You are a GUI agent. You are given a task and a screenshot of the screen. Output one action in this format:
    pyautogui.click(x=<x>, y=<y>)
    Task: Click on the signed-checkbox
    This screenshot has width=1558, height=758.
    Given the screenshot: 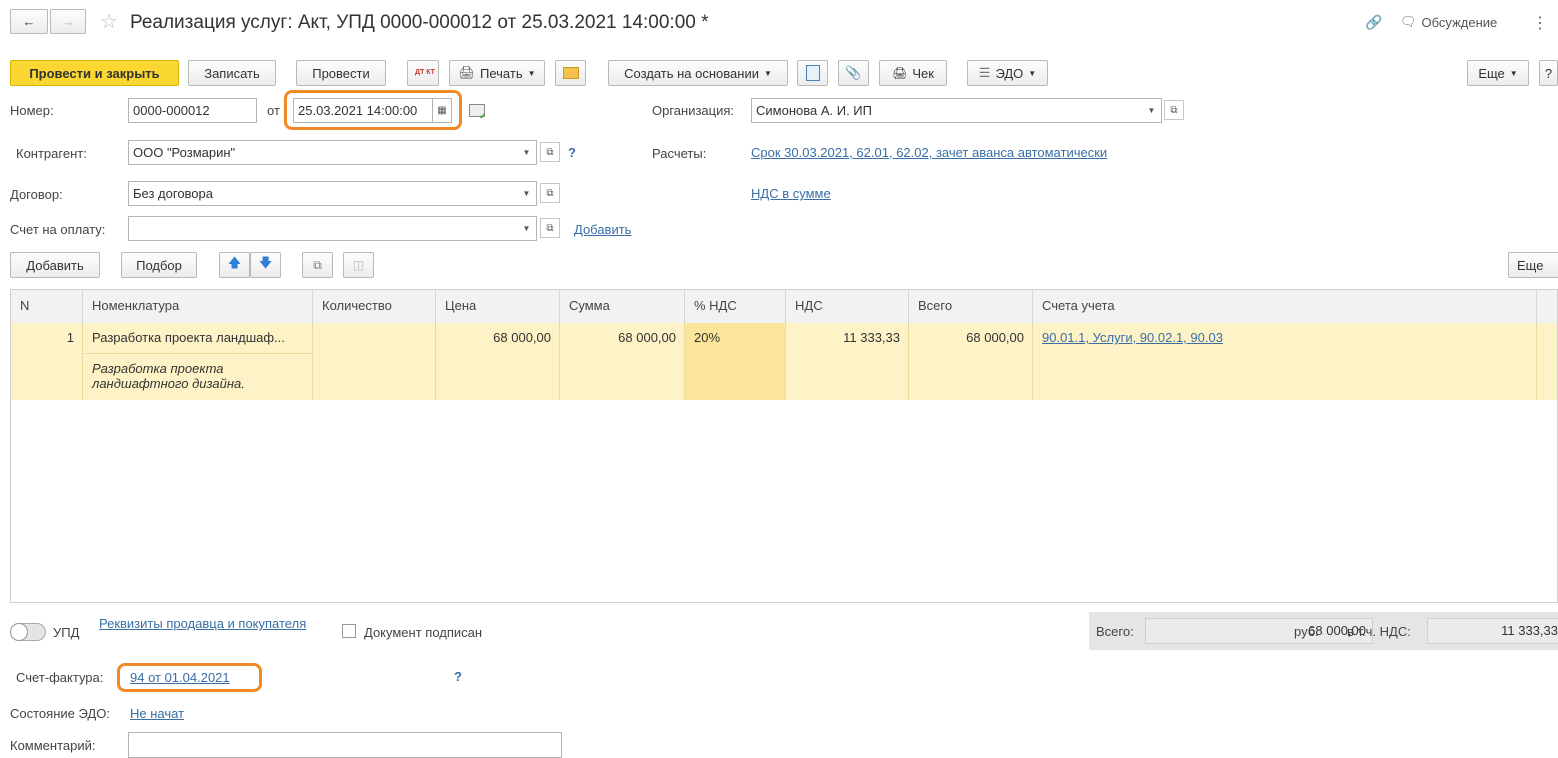 What is the action you would take?
    pyautogui.click(x=349, y=631)
    